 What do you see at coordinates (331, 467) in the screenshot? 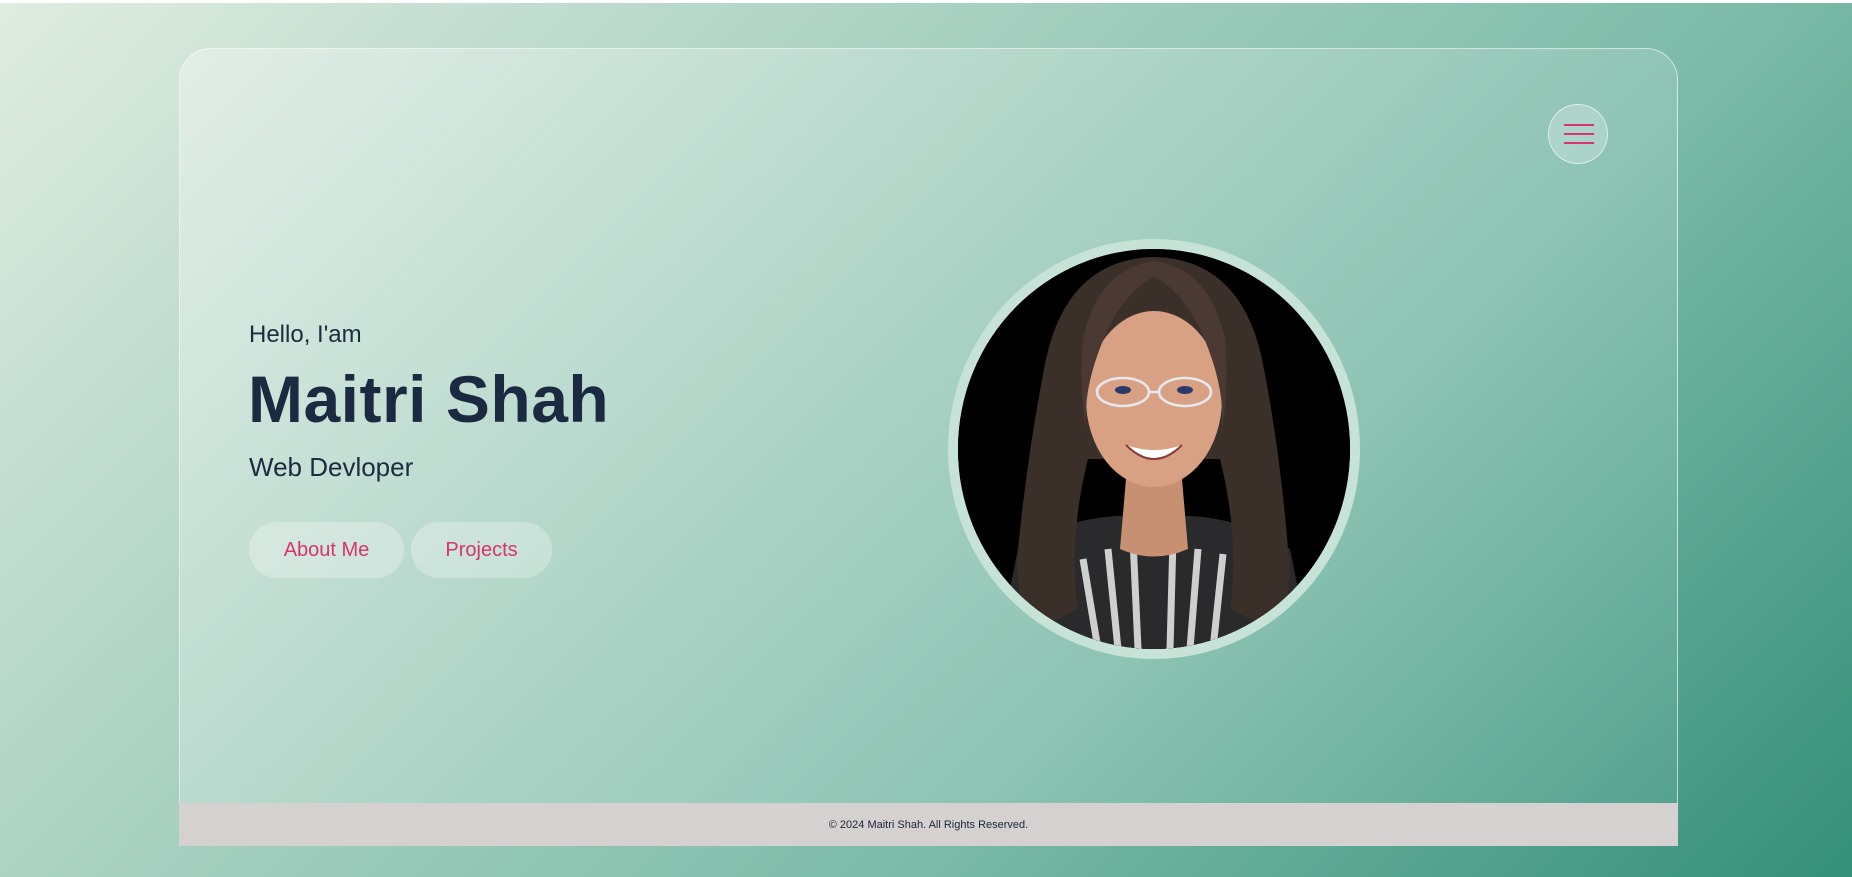
I see `hero-role: Web Devloper` at bounding box center [331, 467].